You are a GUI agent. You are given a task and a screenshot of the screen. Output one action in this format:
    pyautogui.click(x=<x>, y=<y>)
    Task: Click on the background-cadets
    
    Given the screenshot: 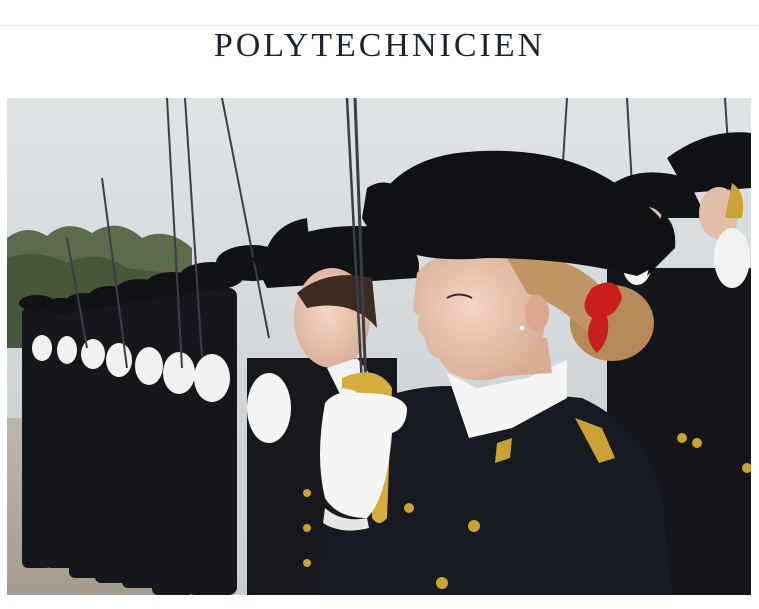 What is the action you would take?
    pyautogui.click(x=129, y=441)
    